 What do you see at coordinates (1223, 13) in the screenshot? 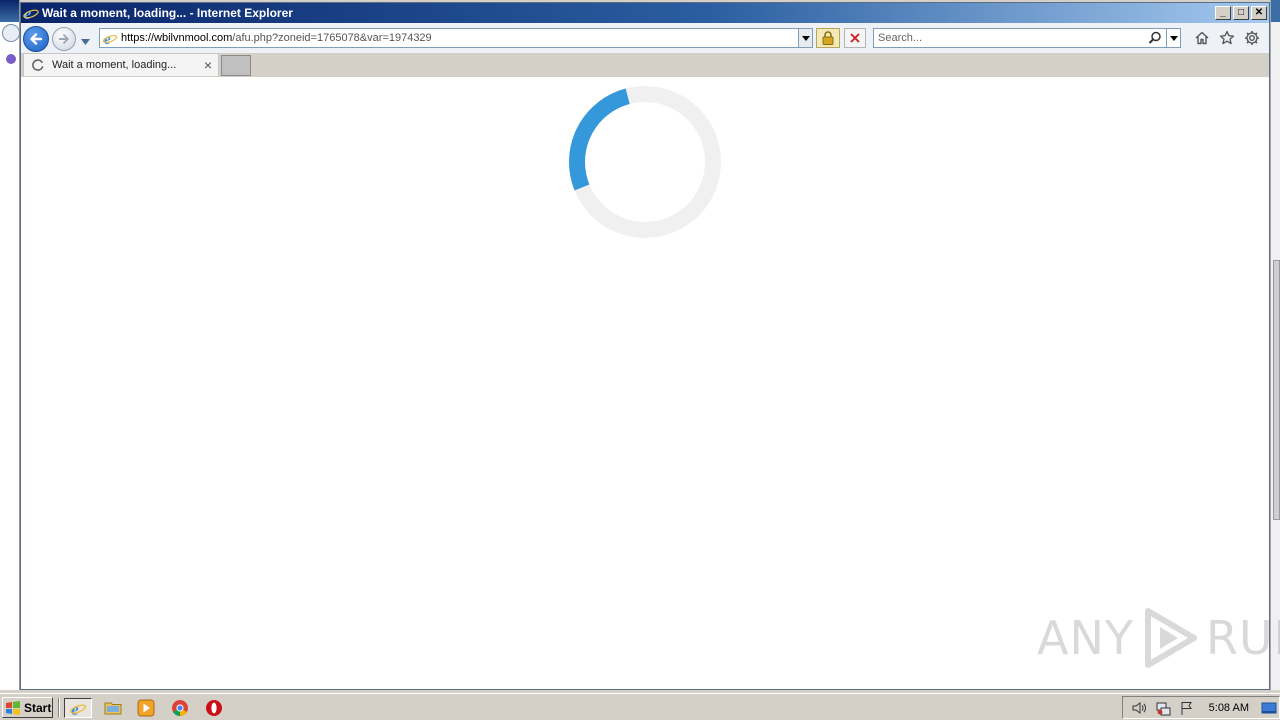
I see `minimize-button: _` at bounding box center [1223, 13].